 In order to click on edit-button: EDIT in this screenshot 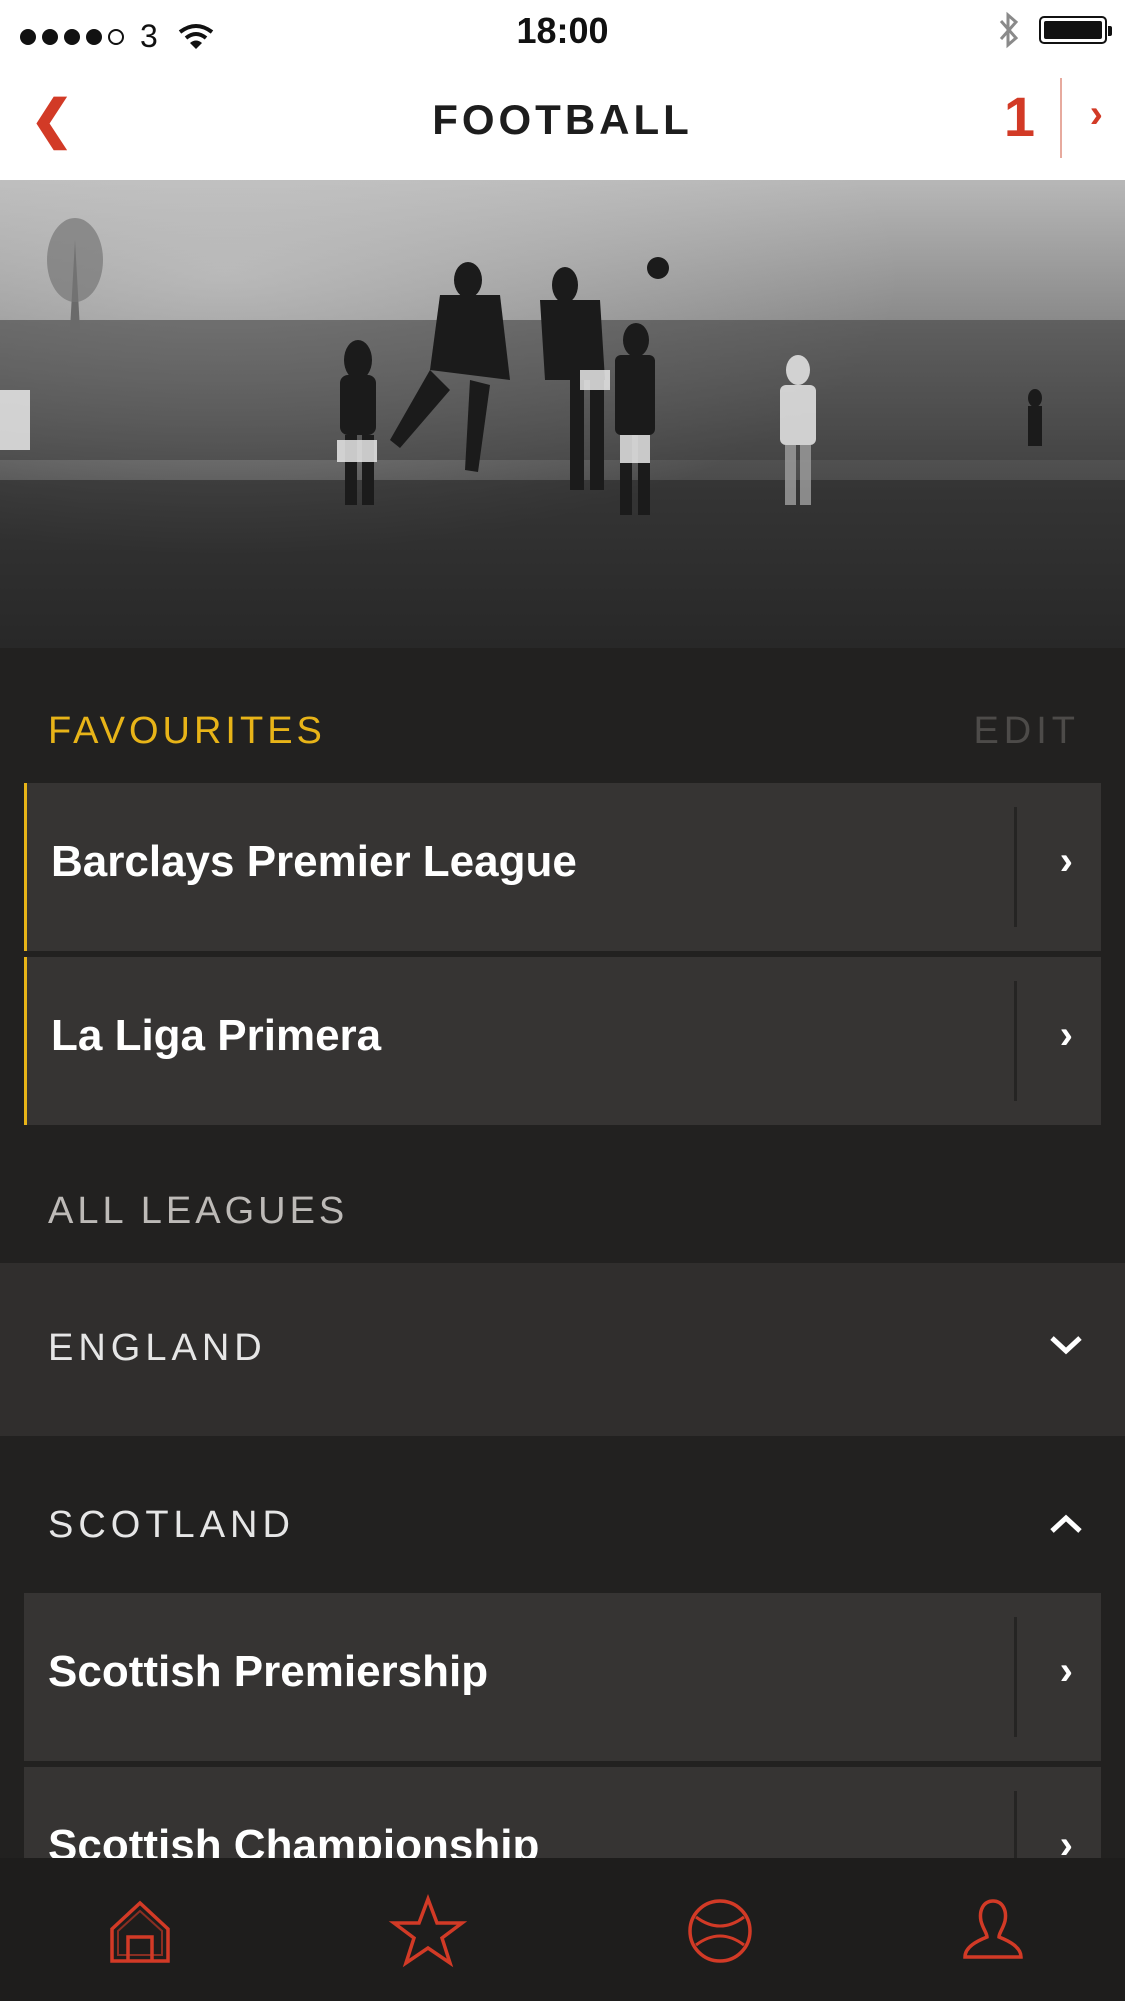, I will do `click(1026, 731)`.